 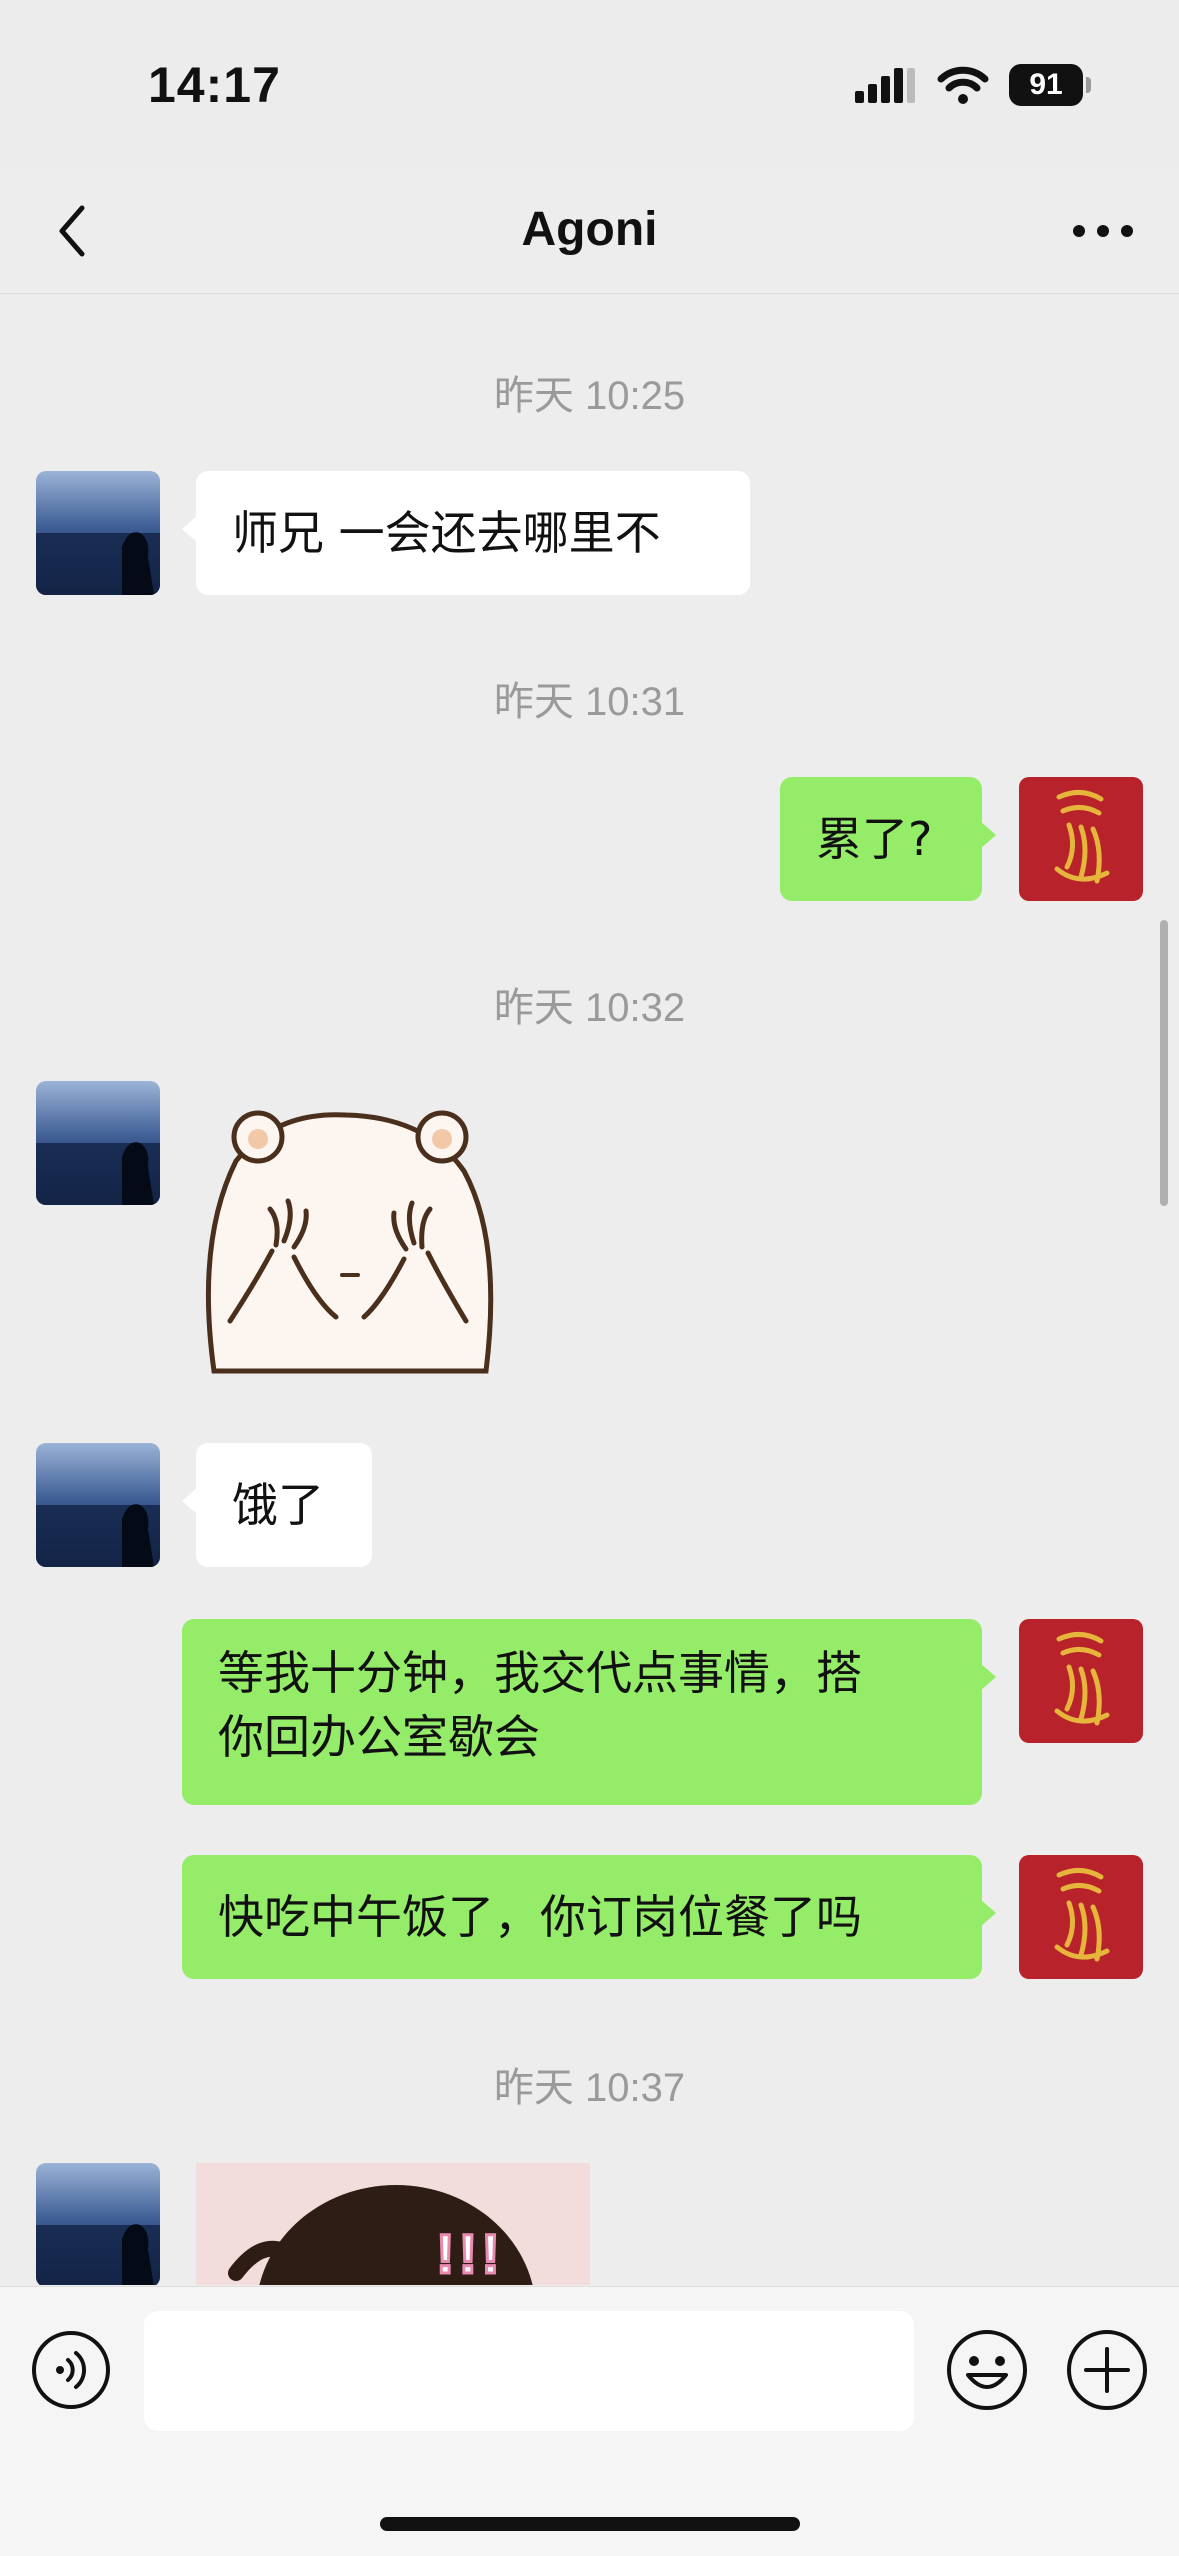 I want to click on chat-title: Agoni, so click(x=589, y=229).